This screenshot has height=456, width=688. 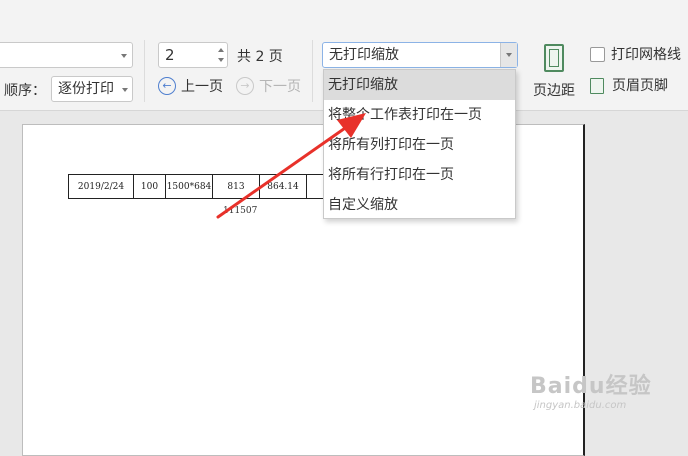 I want to click on print-gridlines-label: 打印网格线, so click(x=646, y=55).